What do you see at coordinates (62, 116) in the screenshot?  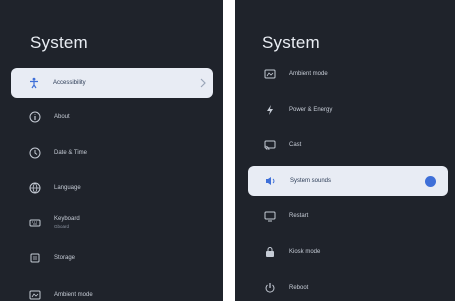 I see `menu-item-label: About` at bounding box center [62, 116].